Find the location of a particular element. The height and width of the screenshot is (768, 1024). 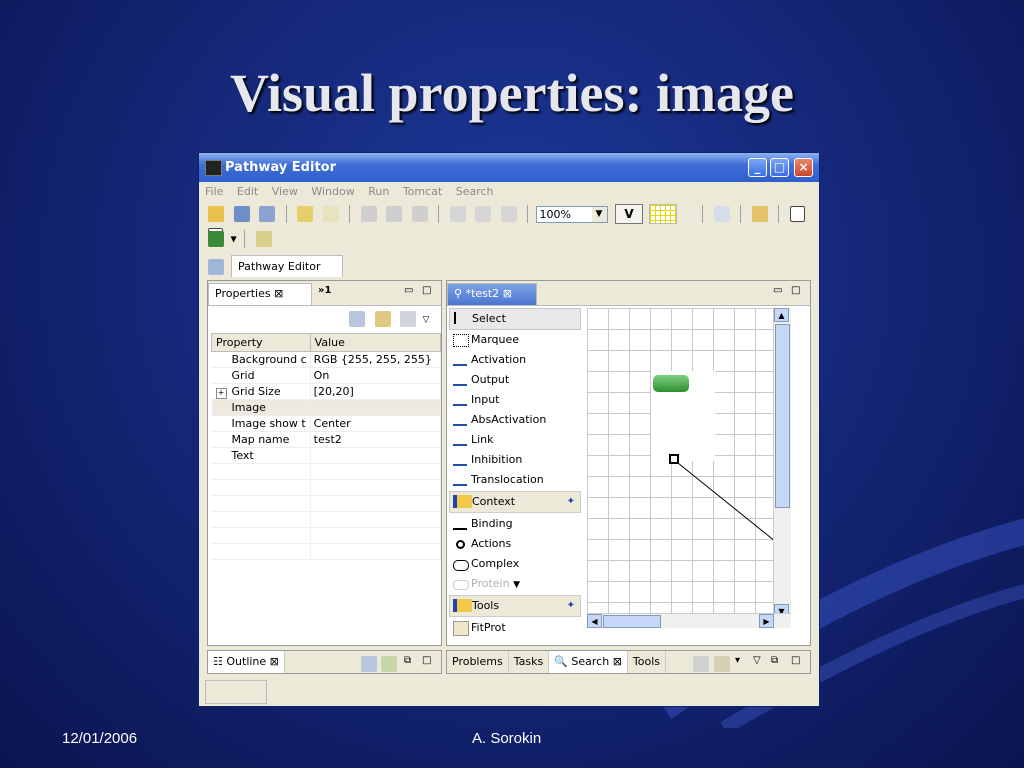

minimize-button: _ is located at coordinates (757, 167).